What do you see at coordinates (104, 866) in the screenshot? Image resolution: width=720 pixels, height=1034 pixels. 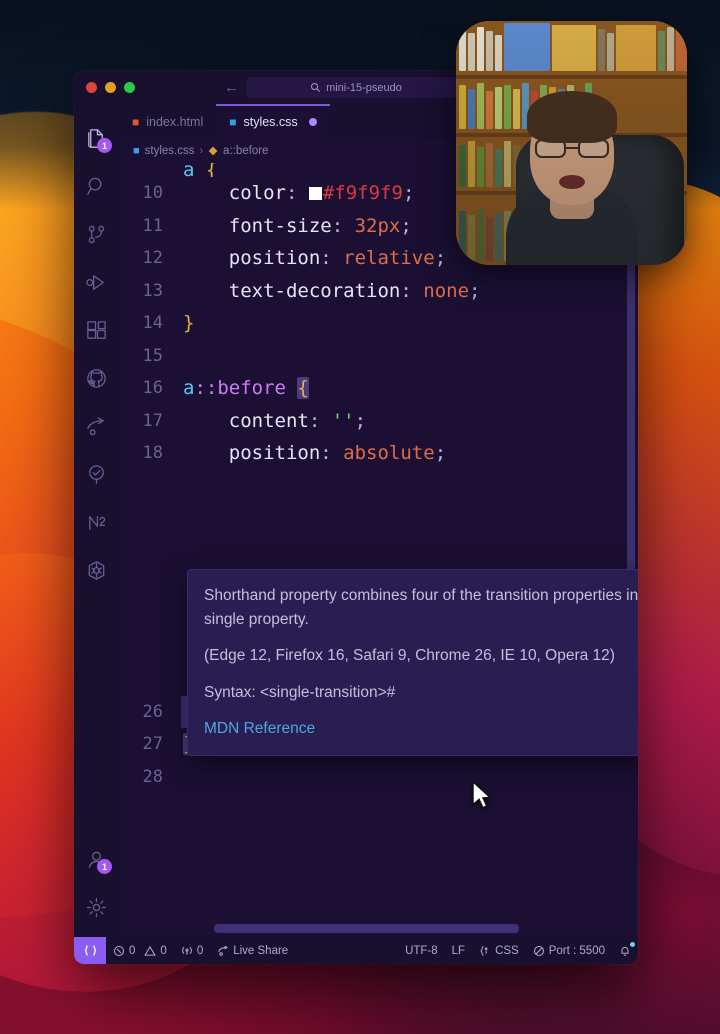 I see `accounts-badge: 1` at bounding box center [104, 866].